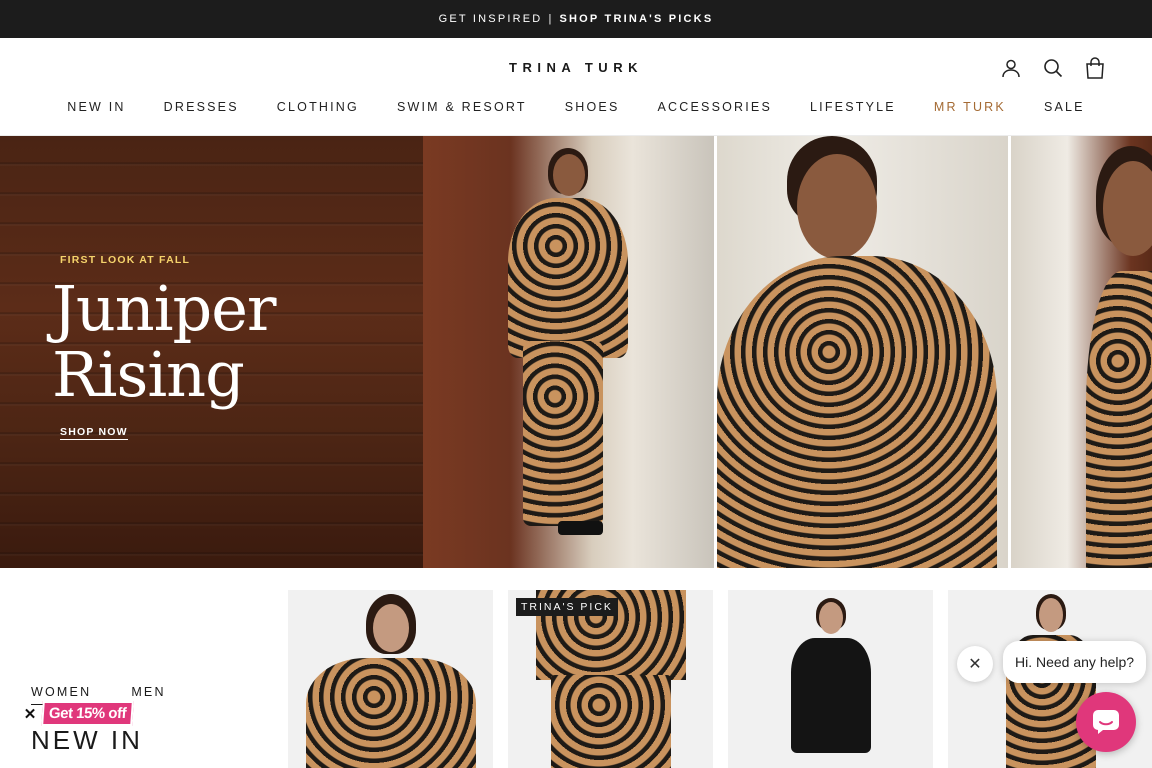 The image size is (1152, 768). What do you see at coordinates (580, 528) in the screenshot?
I see `model-shoes` at bounding box center [580, 528].